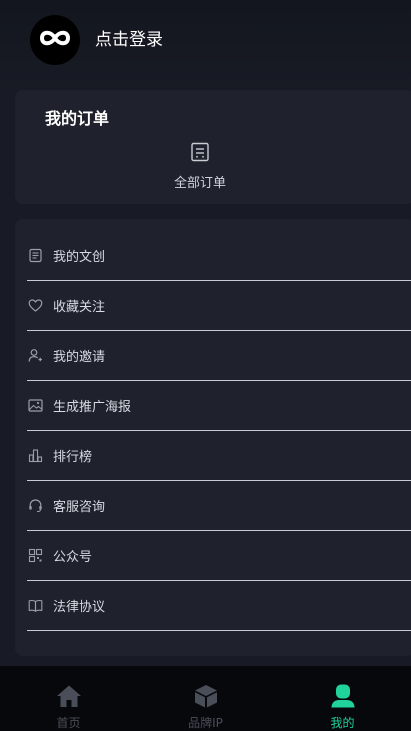 The image size is (411, 731). I want to click on user-add-icon, so click(35, 356).